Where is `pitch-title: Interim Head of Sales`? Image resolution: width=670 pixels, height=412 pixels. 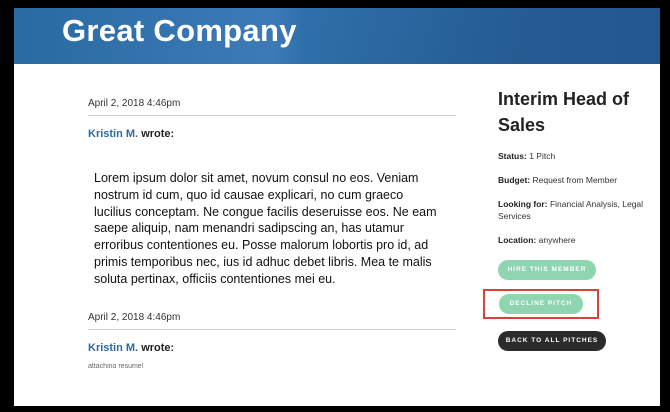
pitch-title: Interim Head of Sales is located at coordinates (564, 112).